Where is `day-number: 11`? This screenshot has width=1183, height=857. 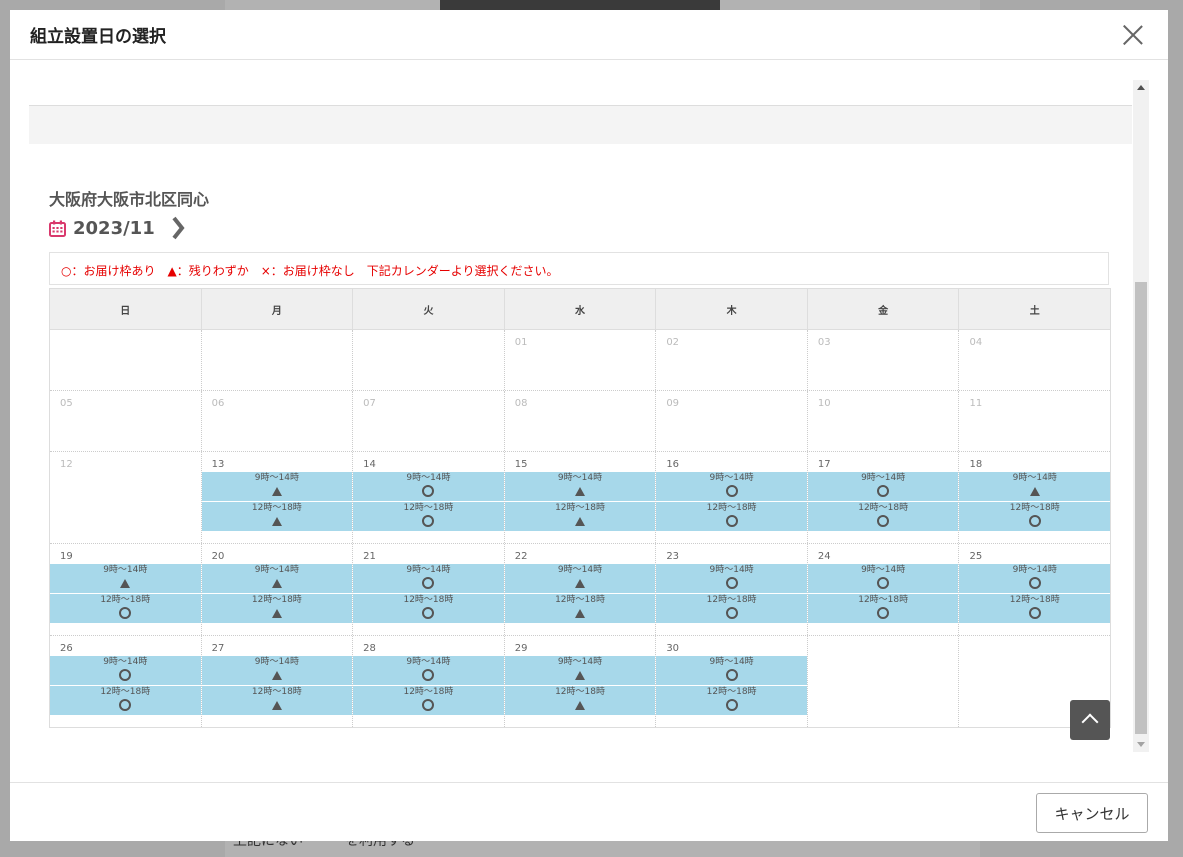
day-number: 11 is located at coordinates (976, 403).